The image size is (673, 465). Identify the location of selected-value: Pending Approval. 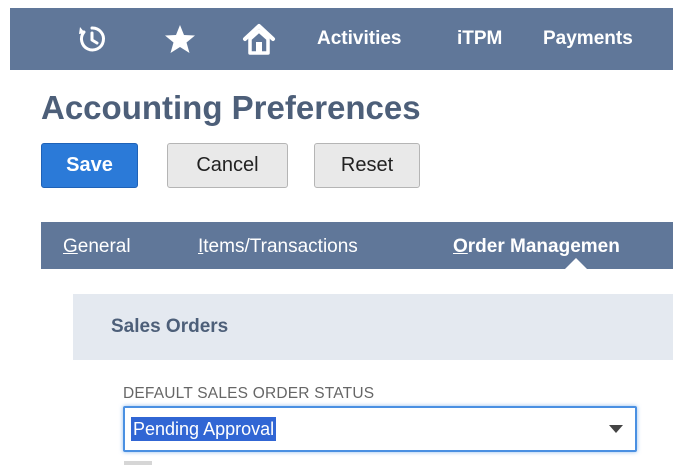
(204, 429).